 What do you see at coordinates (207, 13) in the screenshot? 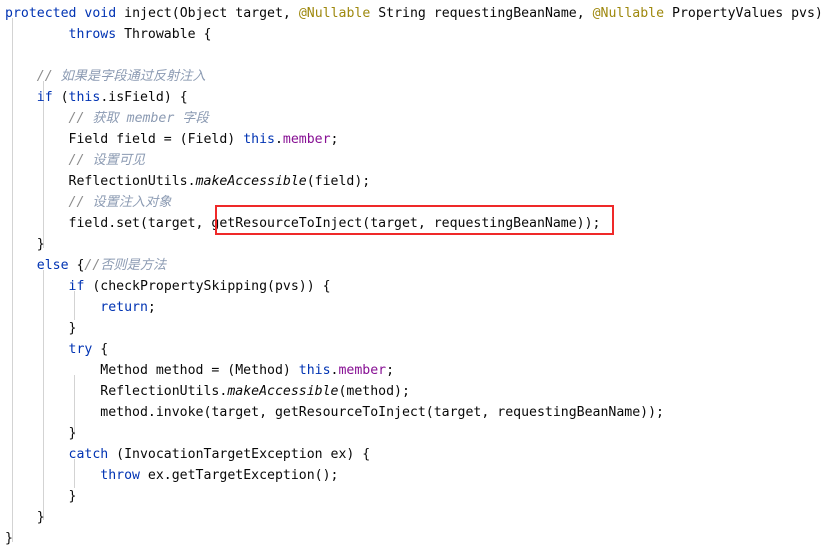
I see `code-token-plain: inject(Object target,` at bounding box center [207, 13].